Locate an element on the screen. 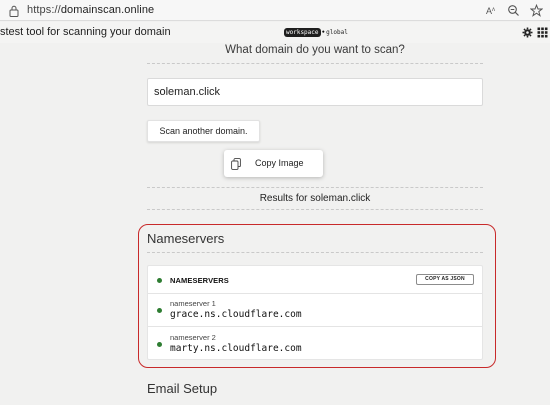 Image resolution: width=550 pixels, height=405 pixels. grid-icon is located at coordinates (542, 32).